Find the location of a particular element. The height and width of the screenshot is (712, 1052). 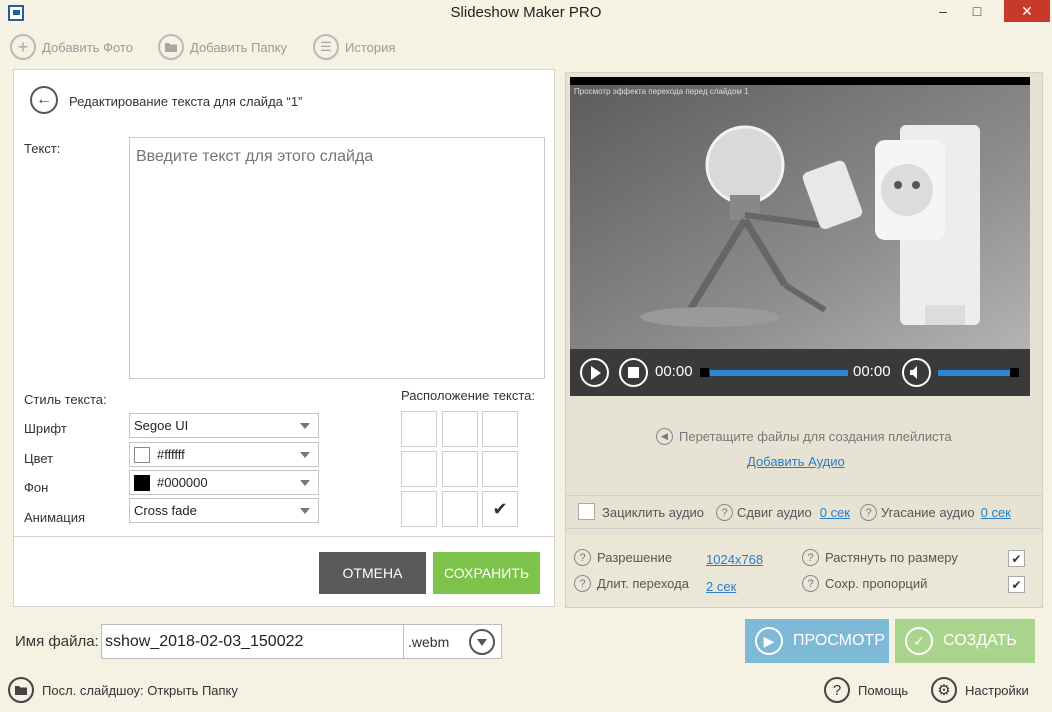

play-icon is located at coordinates (594, 372).